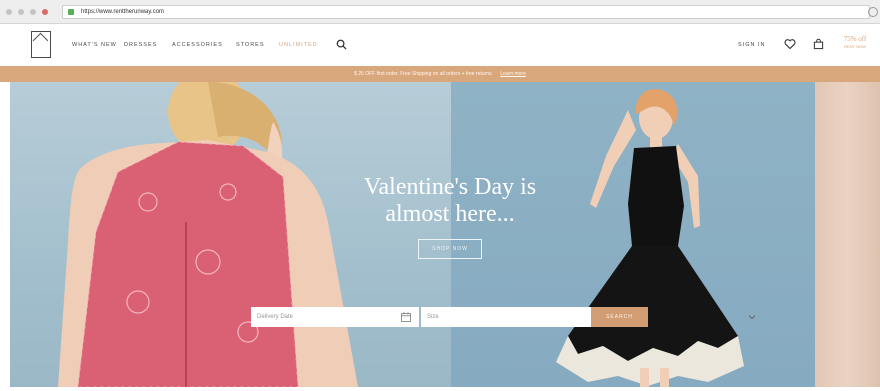 The image size is (880, 391). I want to click on rental-search-form: Delivery Date Size SEARCH, so click(503, 317).